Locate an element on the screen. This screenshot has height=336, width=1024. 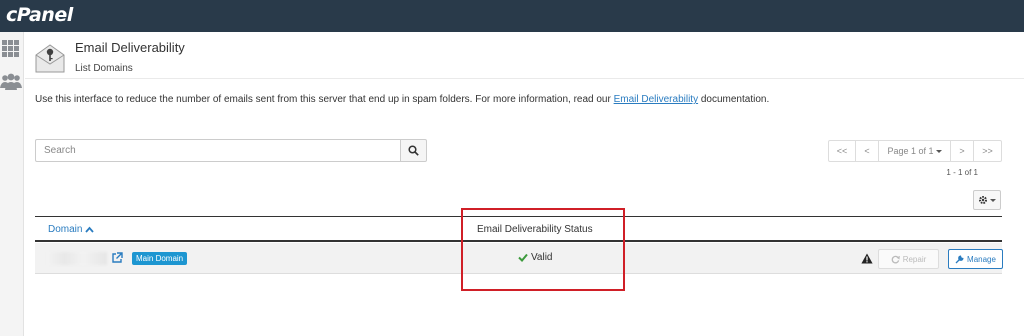
next-page-button: > is located at coordinates (962, 151).